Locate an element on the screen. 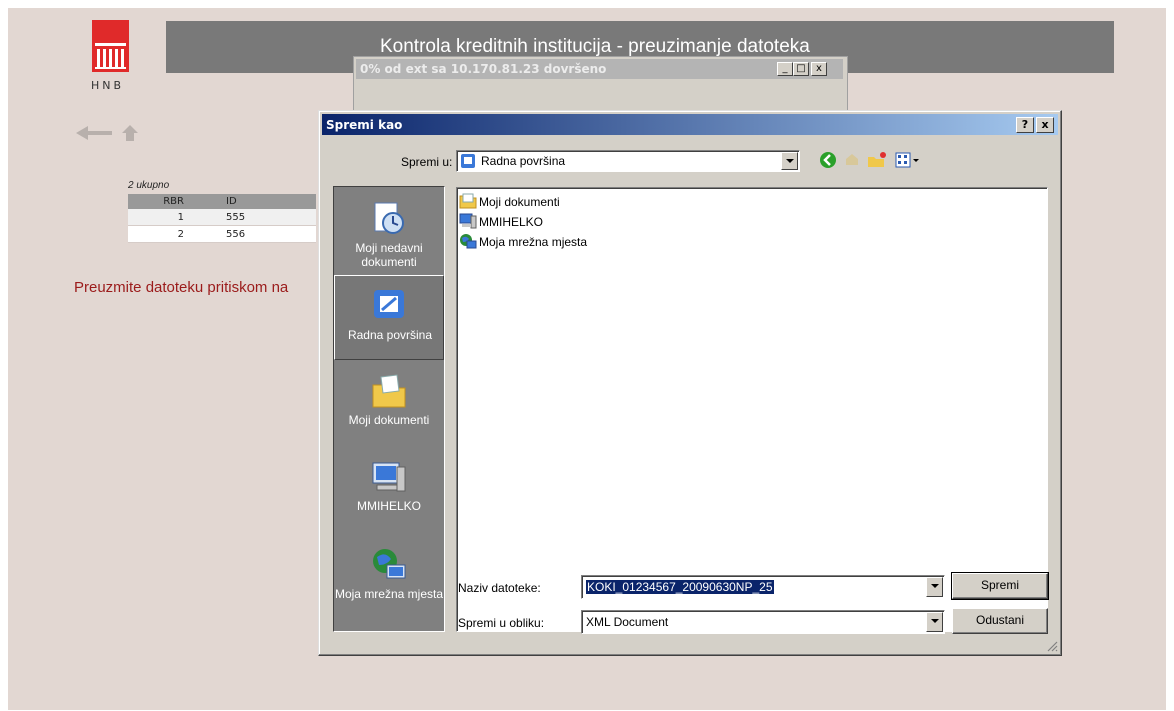 The height and width of the screenshot is (711, 1174). place-label: Radna površina is located at coordinates (390, 335).